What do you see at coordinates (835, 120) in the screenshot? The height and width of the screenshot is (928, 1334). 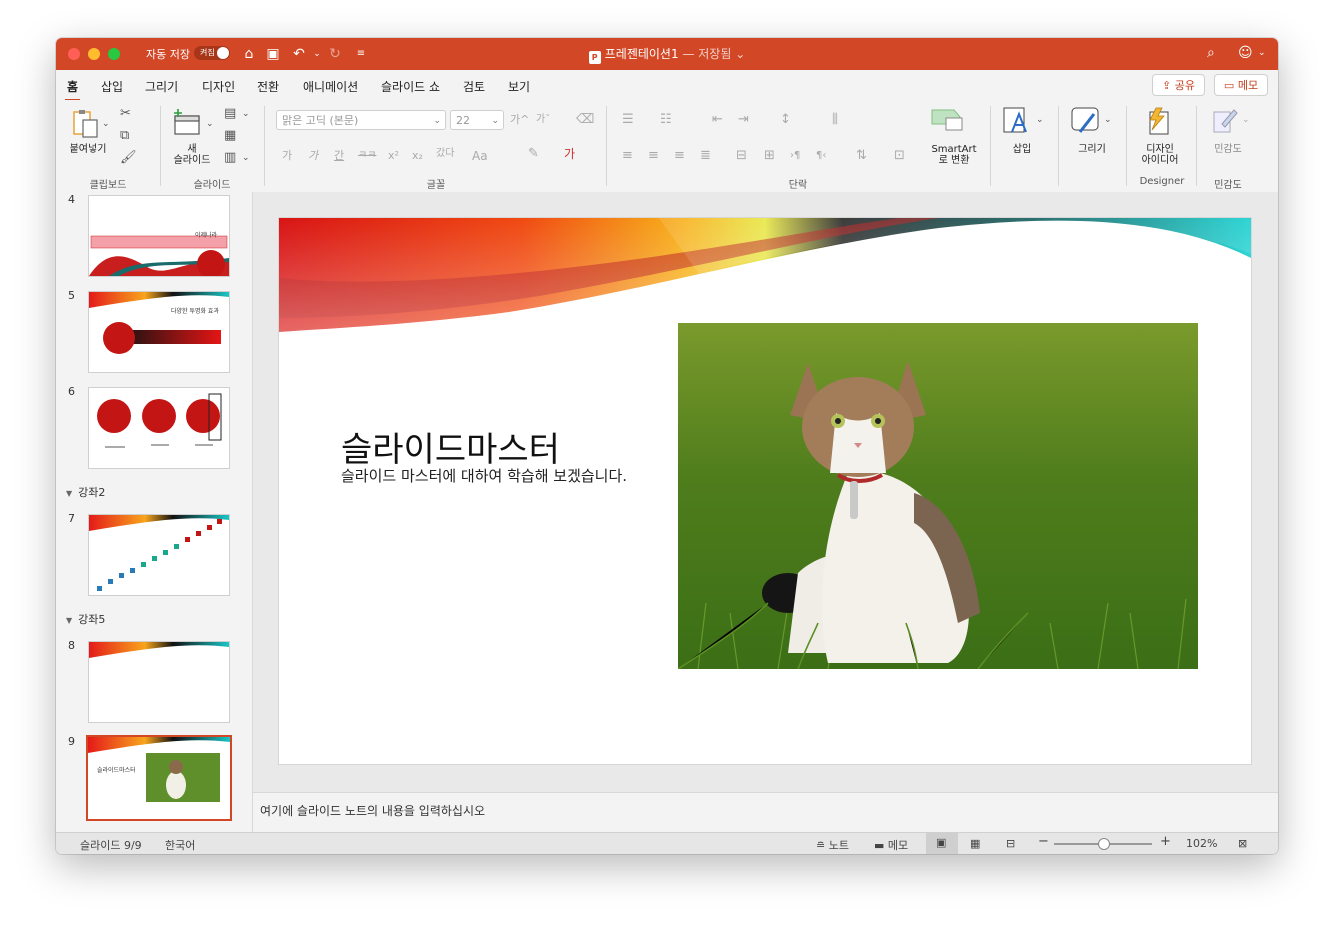 I see `columns-icon: ⫼` at bounding box center [835, 120].